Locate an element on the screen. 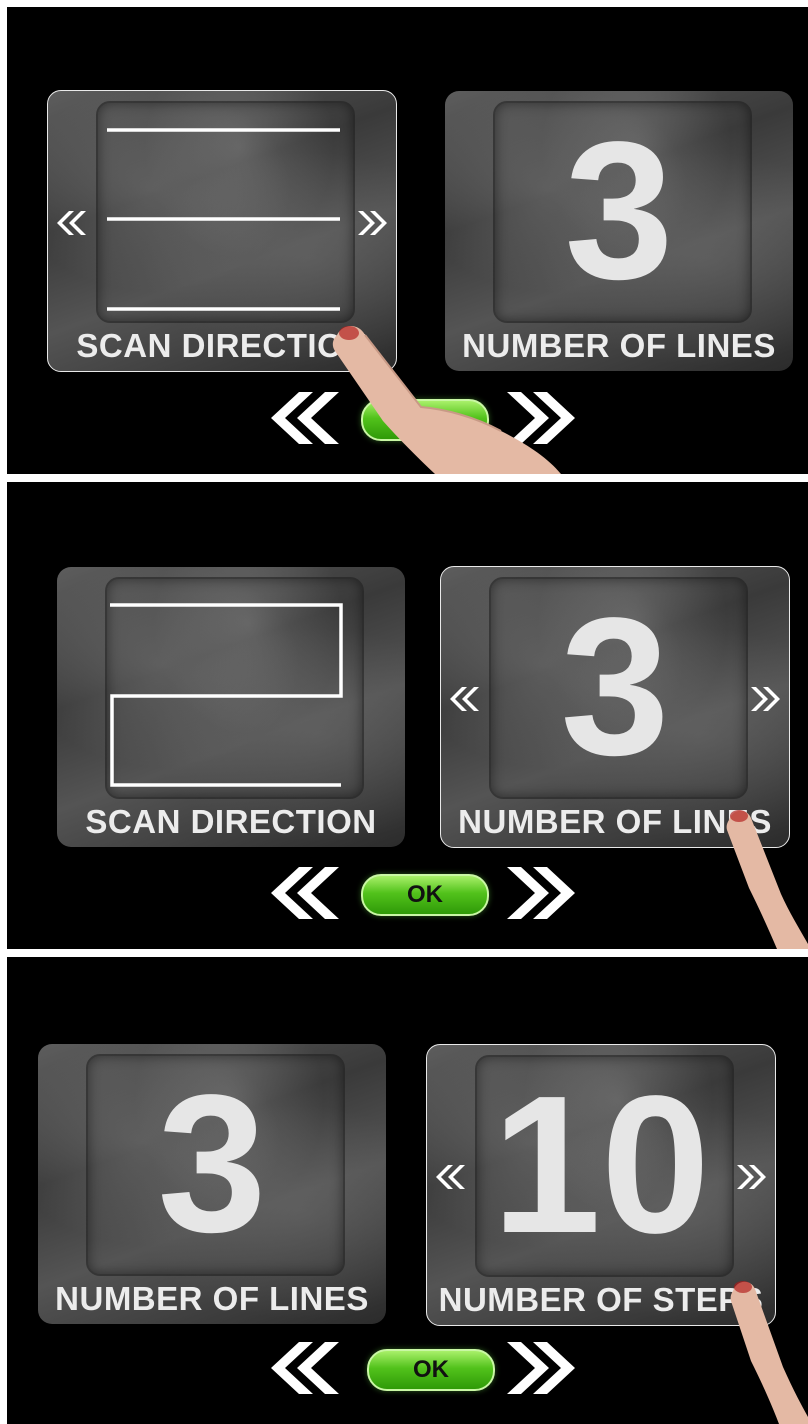  number-of-steps-tile: 10 NUMBER OF STEPS is located at coordinates (601, 1185).